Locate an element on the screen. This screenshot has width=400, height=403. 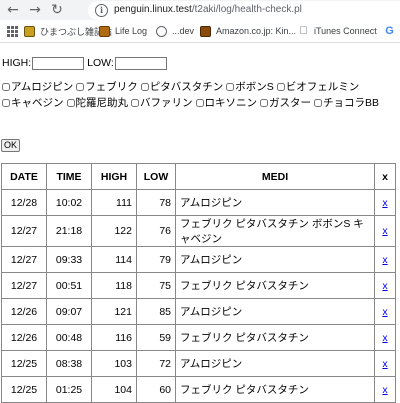
medication-label: アムロジピン is located at coordinates (42, 87).